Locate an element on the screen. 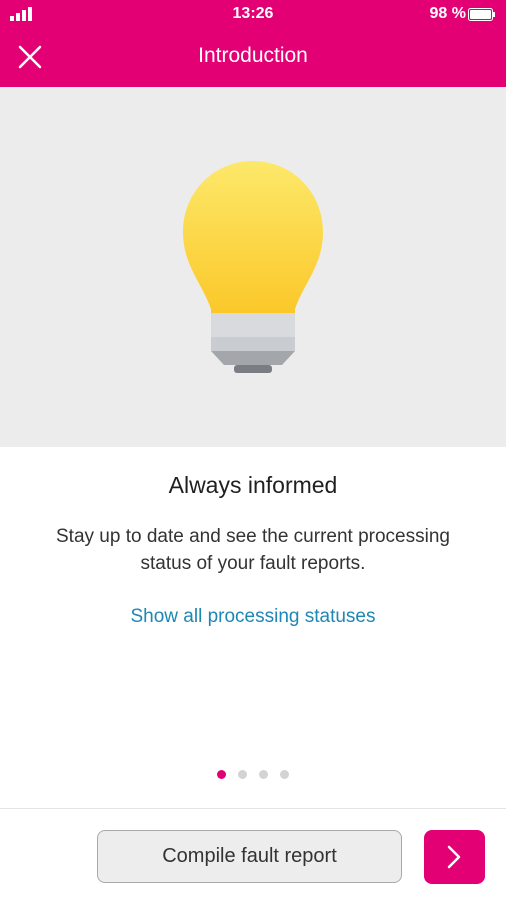 The image size is (506, 900). headline: Always informed is located at coordinates (253, 485).